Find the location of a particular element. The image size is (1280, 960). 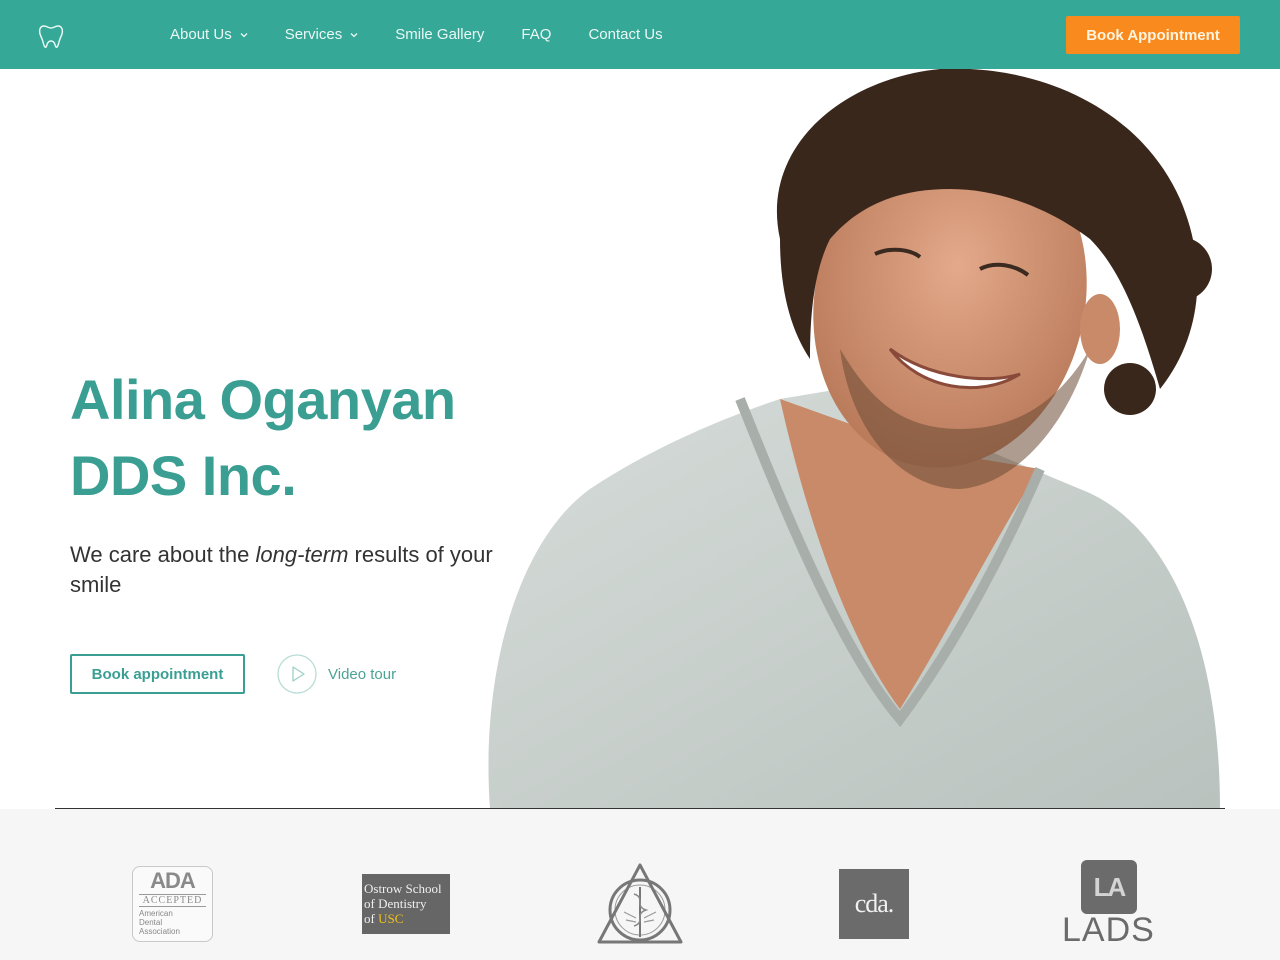

ada-wordmark: ADA is located at coordinates (173, 880).